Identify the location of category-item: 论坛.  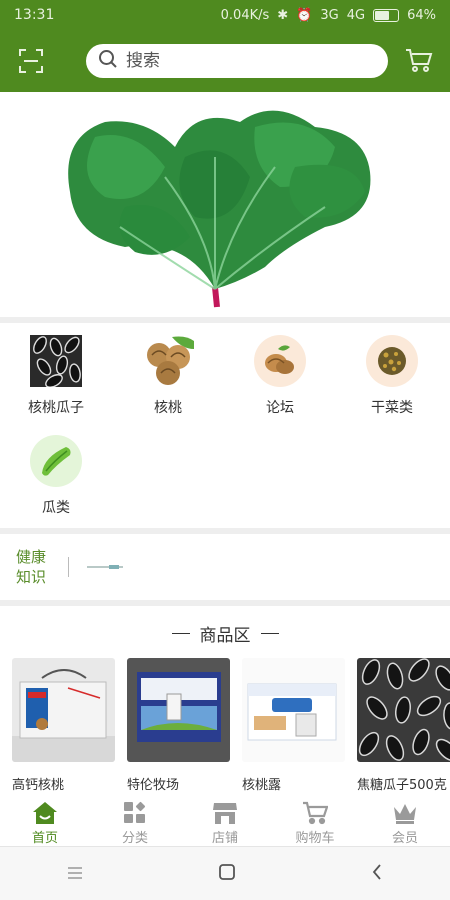
(280, 370).